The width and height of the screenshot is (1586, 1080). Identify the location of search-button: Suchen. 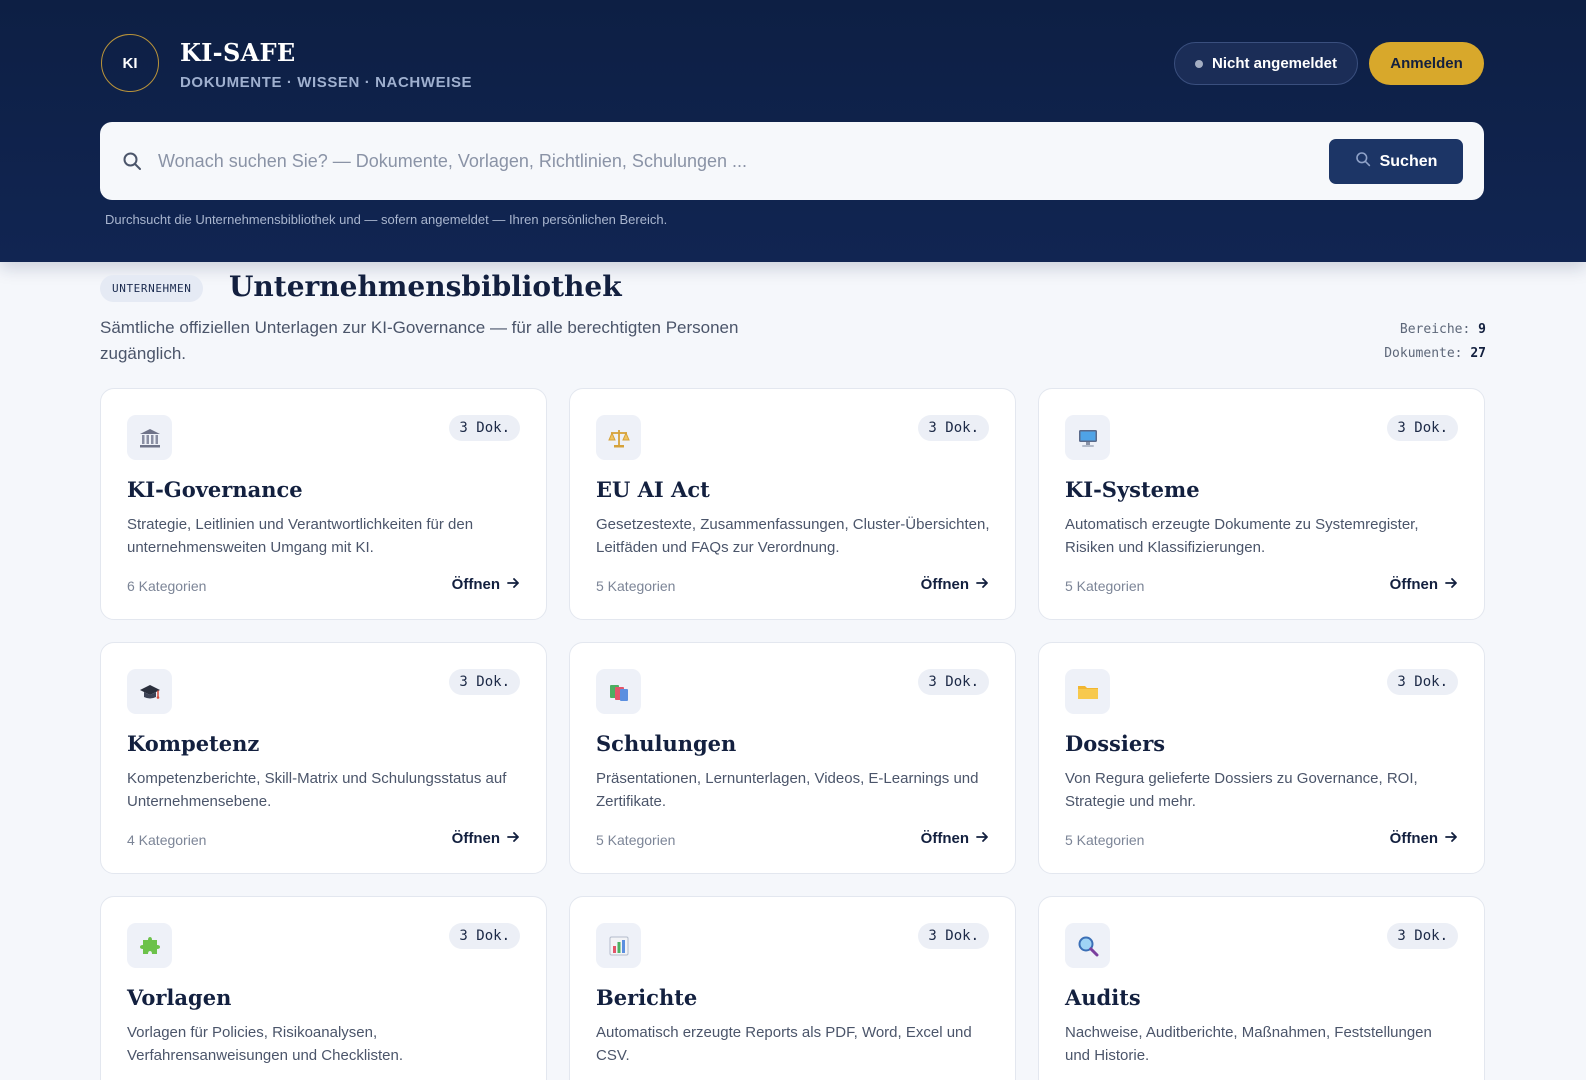
(1396, 161).